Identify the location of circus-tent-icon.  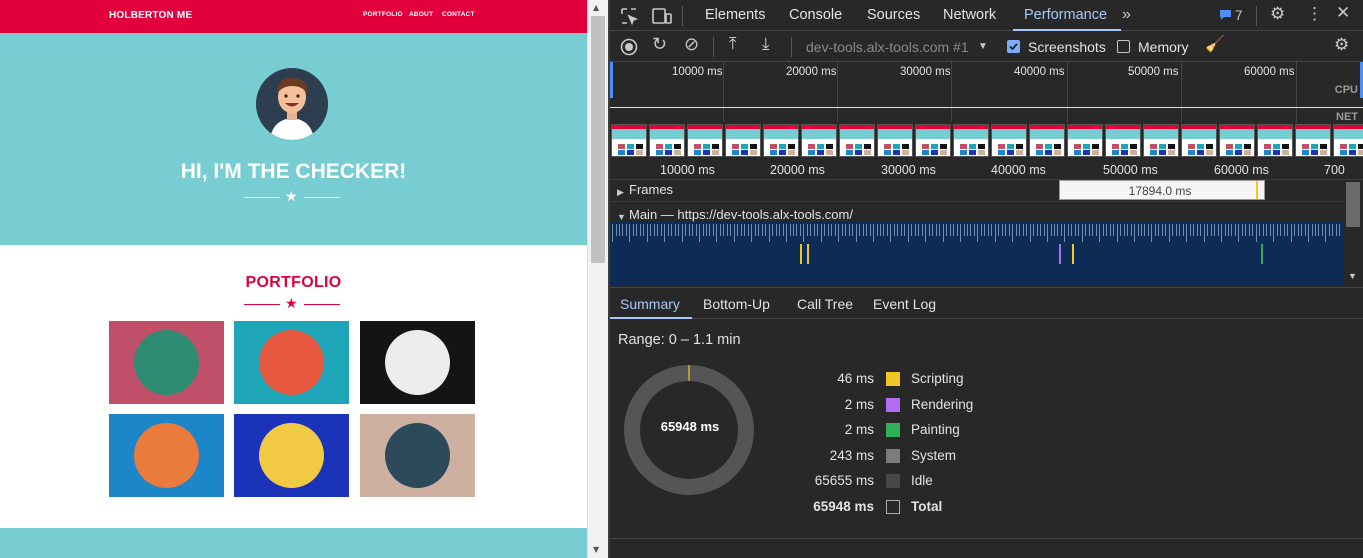
(417, 362).